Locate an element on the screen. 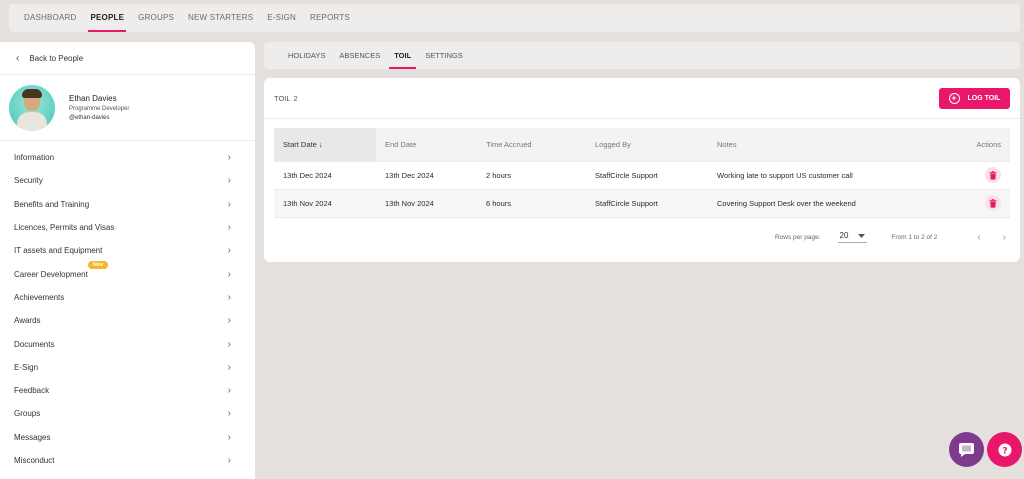  log-toil-button: + LOG TOIL is located at coordinates (974, 98).